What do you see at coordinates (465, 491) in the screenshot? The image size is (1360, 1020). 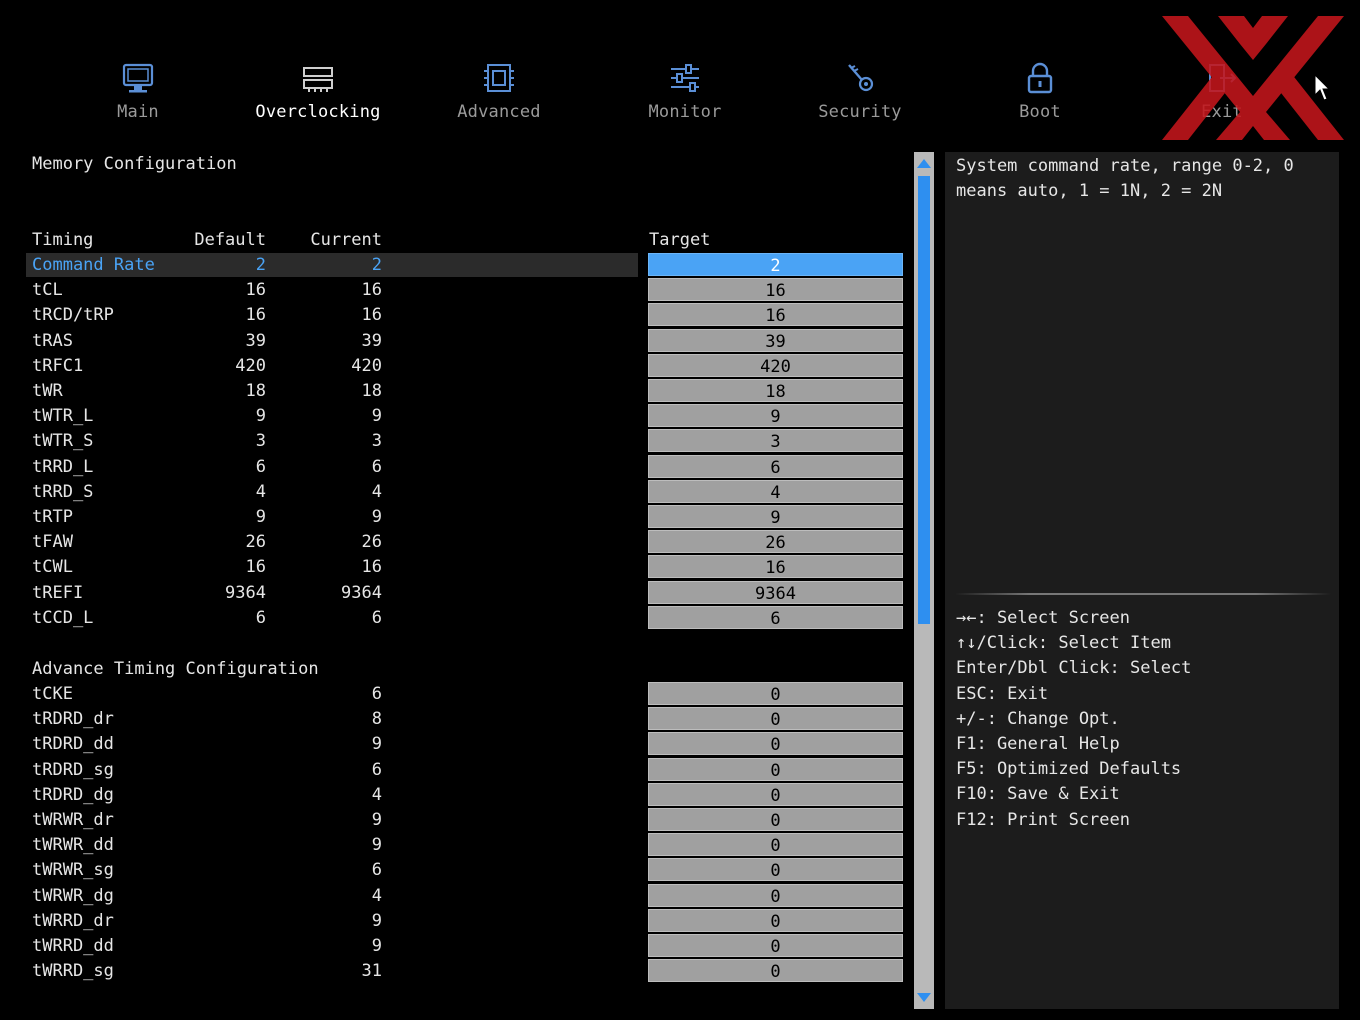 I see `timing-row: tRRD_S 4 4 4` at bounding box center [465, 491].